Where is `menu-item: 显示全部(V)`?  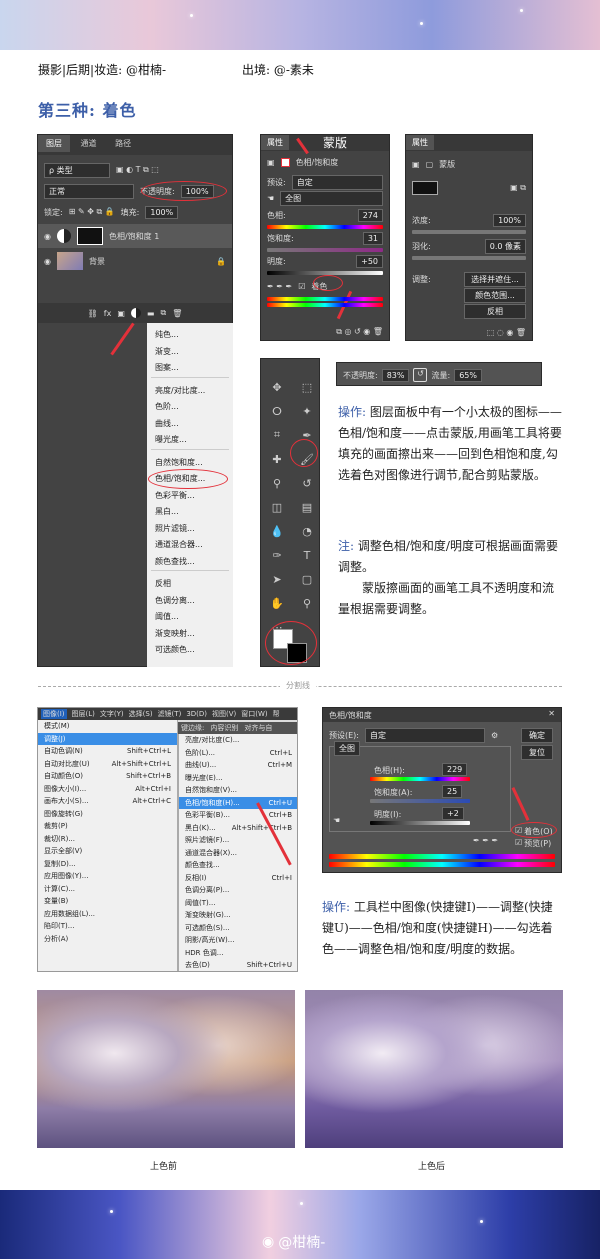
menu-item: 显示全部(V) is located at coordinates (107, 851).